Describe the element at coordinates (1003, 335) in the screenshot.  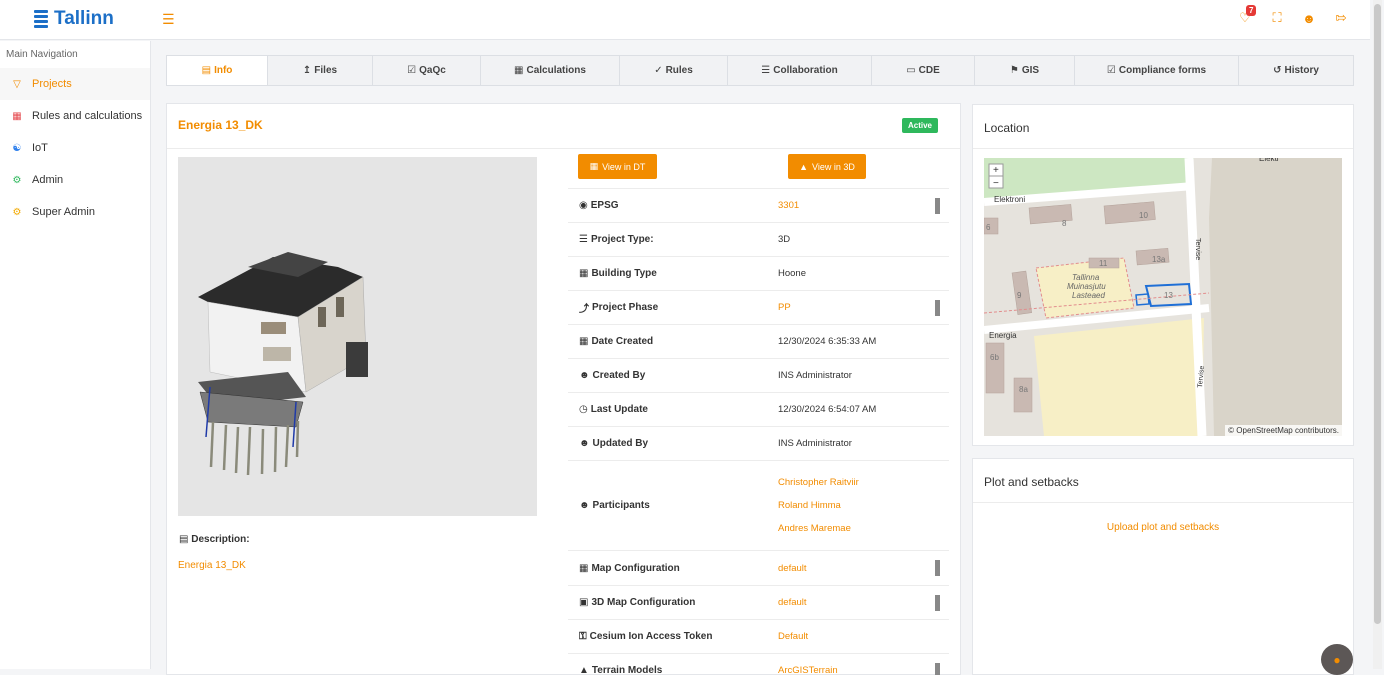
I see `map-street-label: Energia` at that location.